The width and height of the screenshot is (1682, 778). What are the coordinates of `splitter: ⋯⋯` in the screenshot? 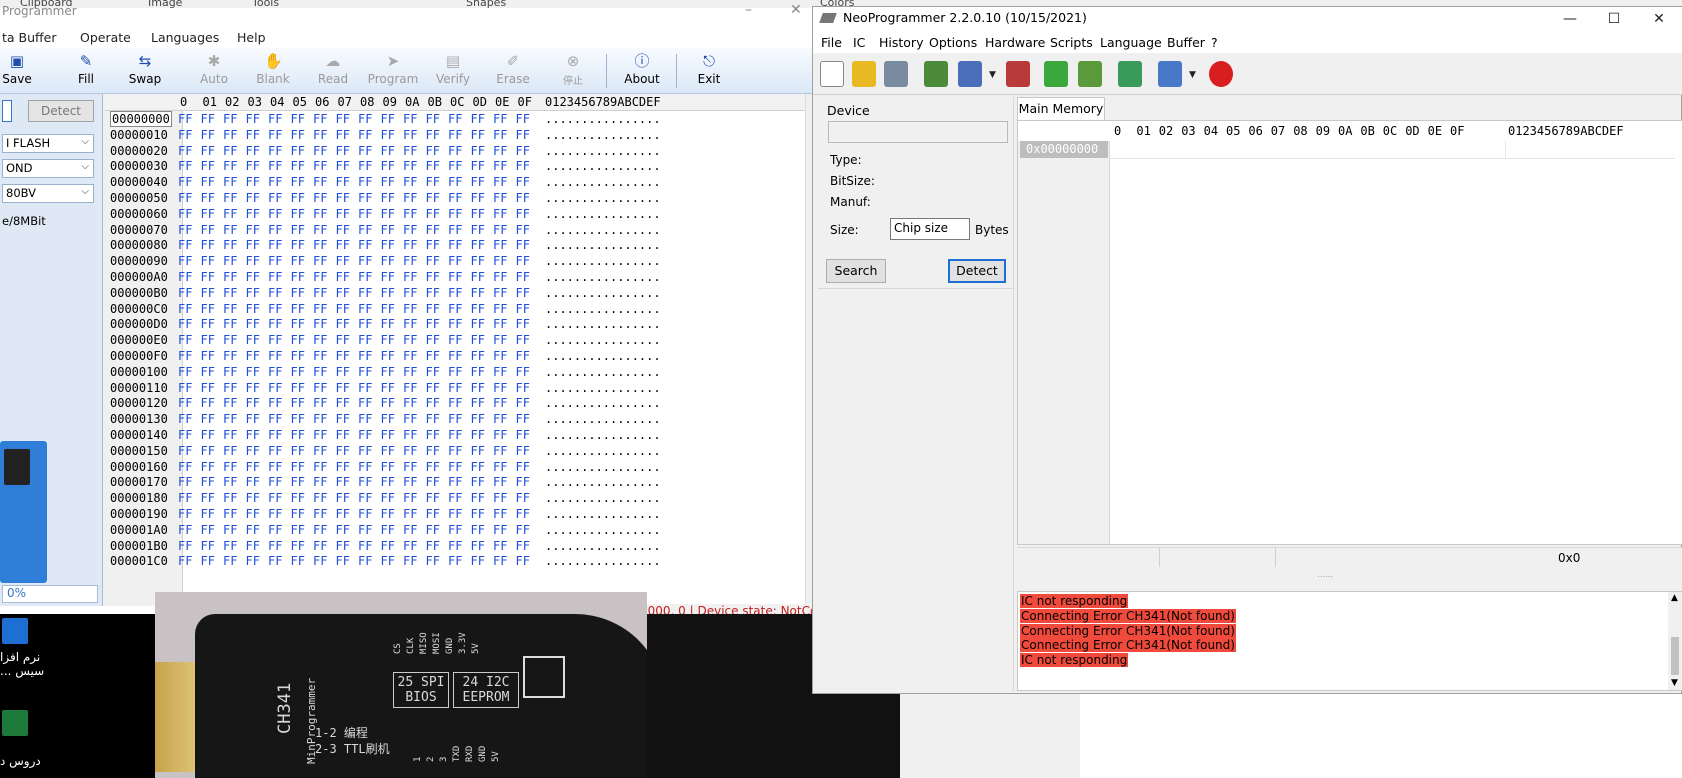 It's located at (1349, 579).